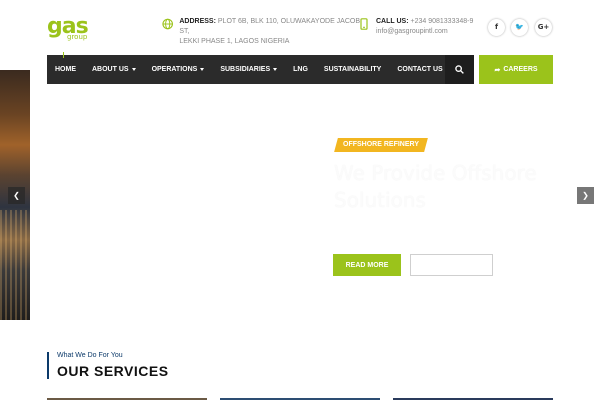 This screenshot has height=400, width=600. I want to click on slider-next-button: ❯, so click(585, 195).